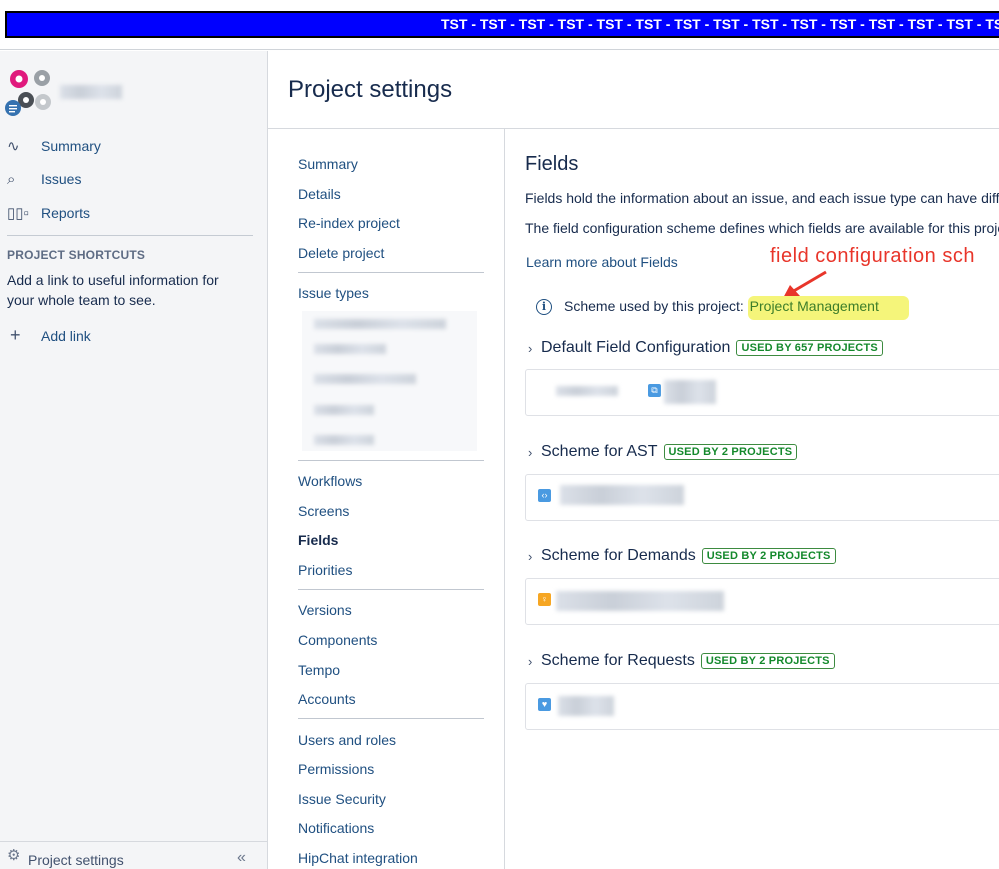 This screenshot has width=999, height=869. I want to click on settings-nav-screens: Screens, so click(323, 511).